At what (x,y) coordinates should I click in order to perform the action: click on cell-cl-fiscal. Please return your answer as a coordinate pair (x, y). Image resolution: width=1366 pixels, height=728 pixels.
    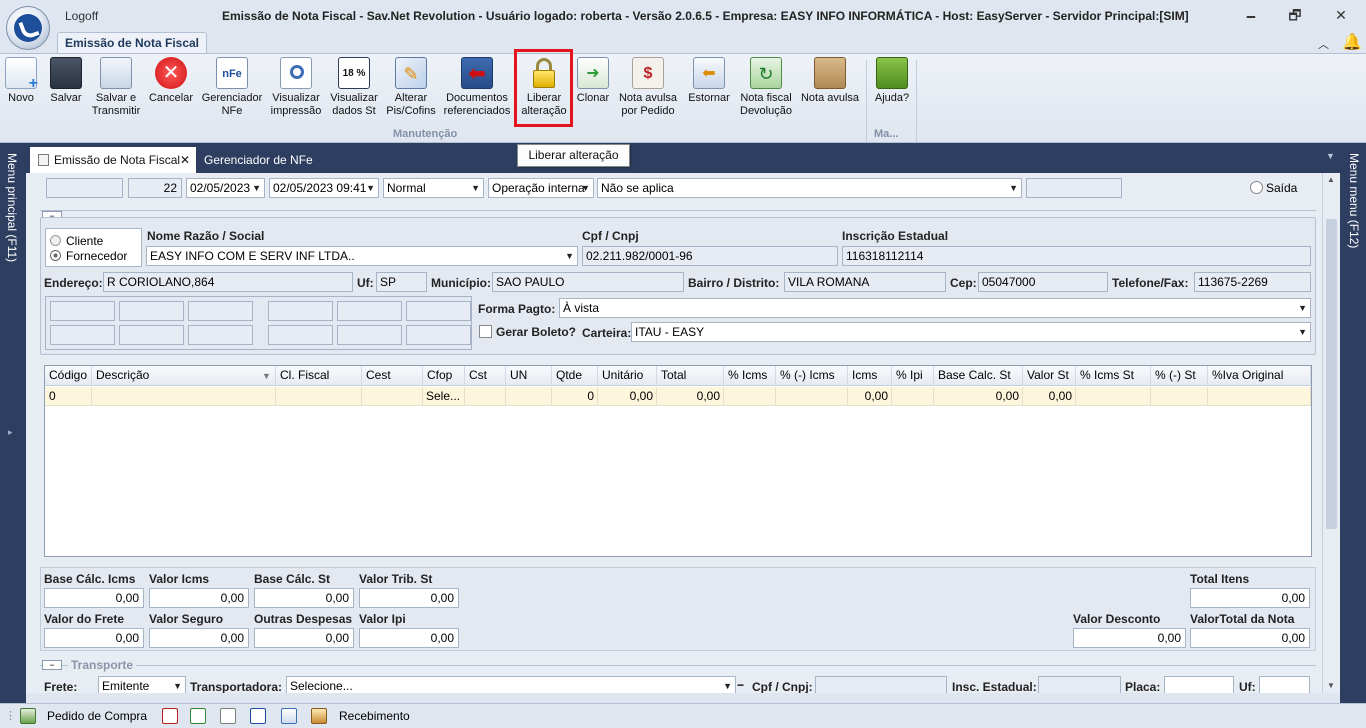
    Looking at the image, I should click on (319, 396).